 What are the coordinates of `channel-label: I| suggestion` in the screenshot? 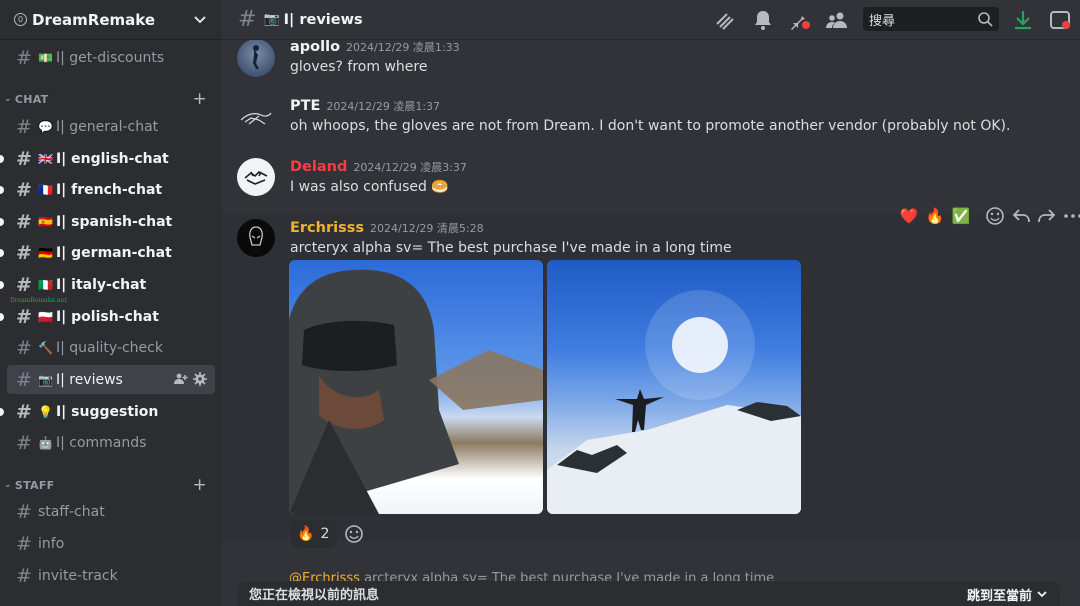 It's located at (107, 411).